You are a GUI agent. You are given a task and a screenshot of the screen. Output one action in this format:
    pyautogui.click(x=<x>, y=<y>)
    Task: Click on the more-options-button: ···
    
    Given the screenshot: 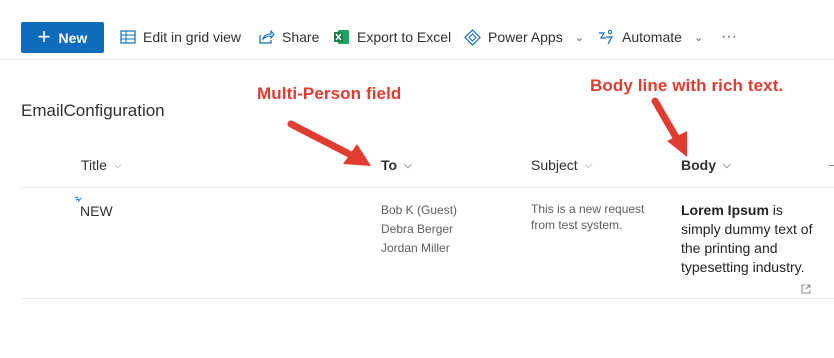 What is the action you would take?
    pyautogui.click(x=729, y=37)
    